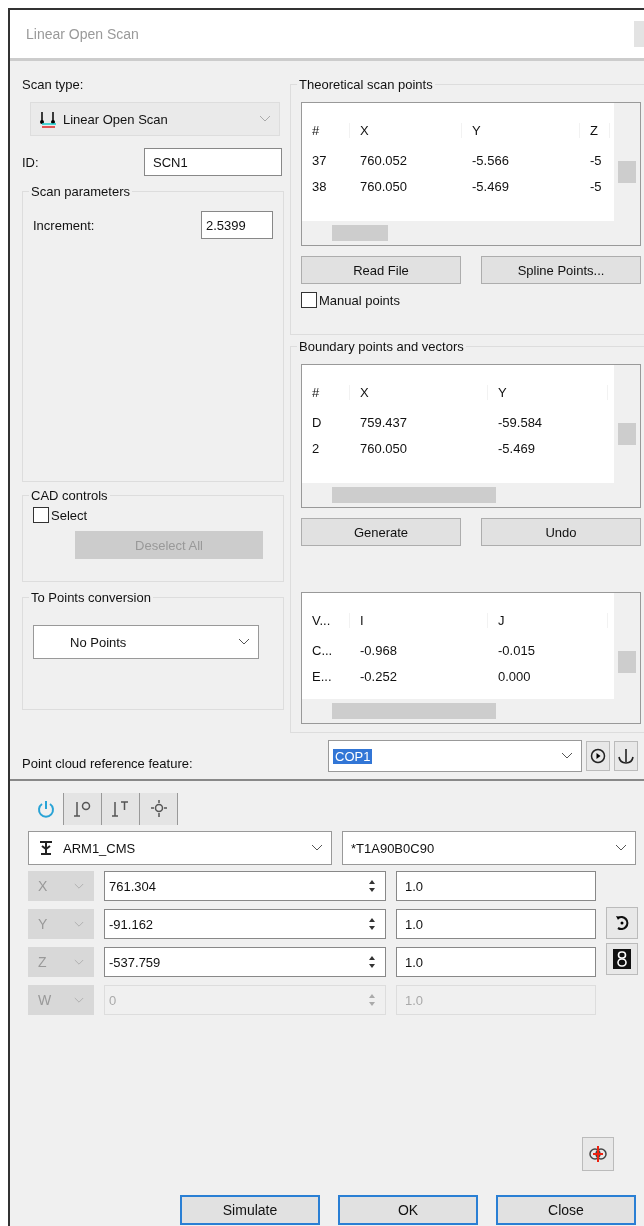 This screenshot has width=644, height=1226. I want to click on scan-type-dropdown: Linear Open Scan, so click(155, 119).